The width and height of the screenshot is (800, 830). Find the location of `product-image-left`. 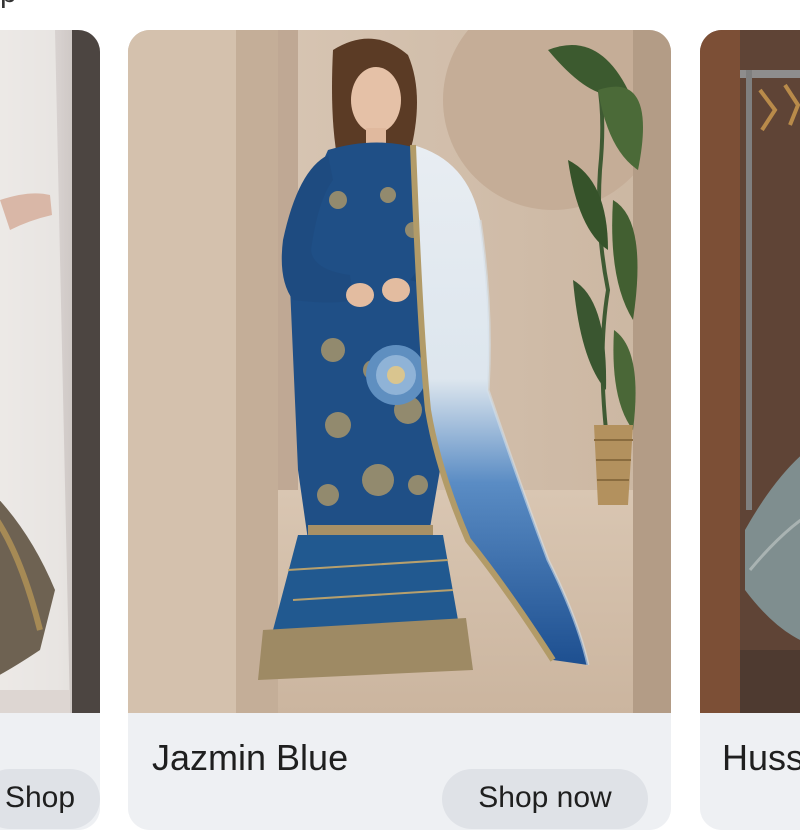

product-image-left is located at coordinates (50, 371).